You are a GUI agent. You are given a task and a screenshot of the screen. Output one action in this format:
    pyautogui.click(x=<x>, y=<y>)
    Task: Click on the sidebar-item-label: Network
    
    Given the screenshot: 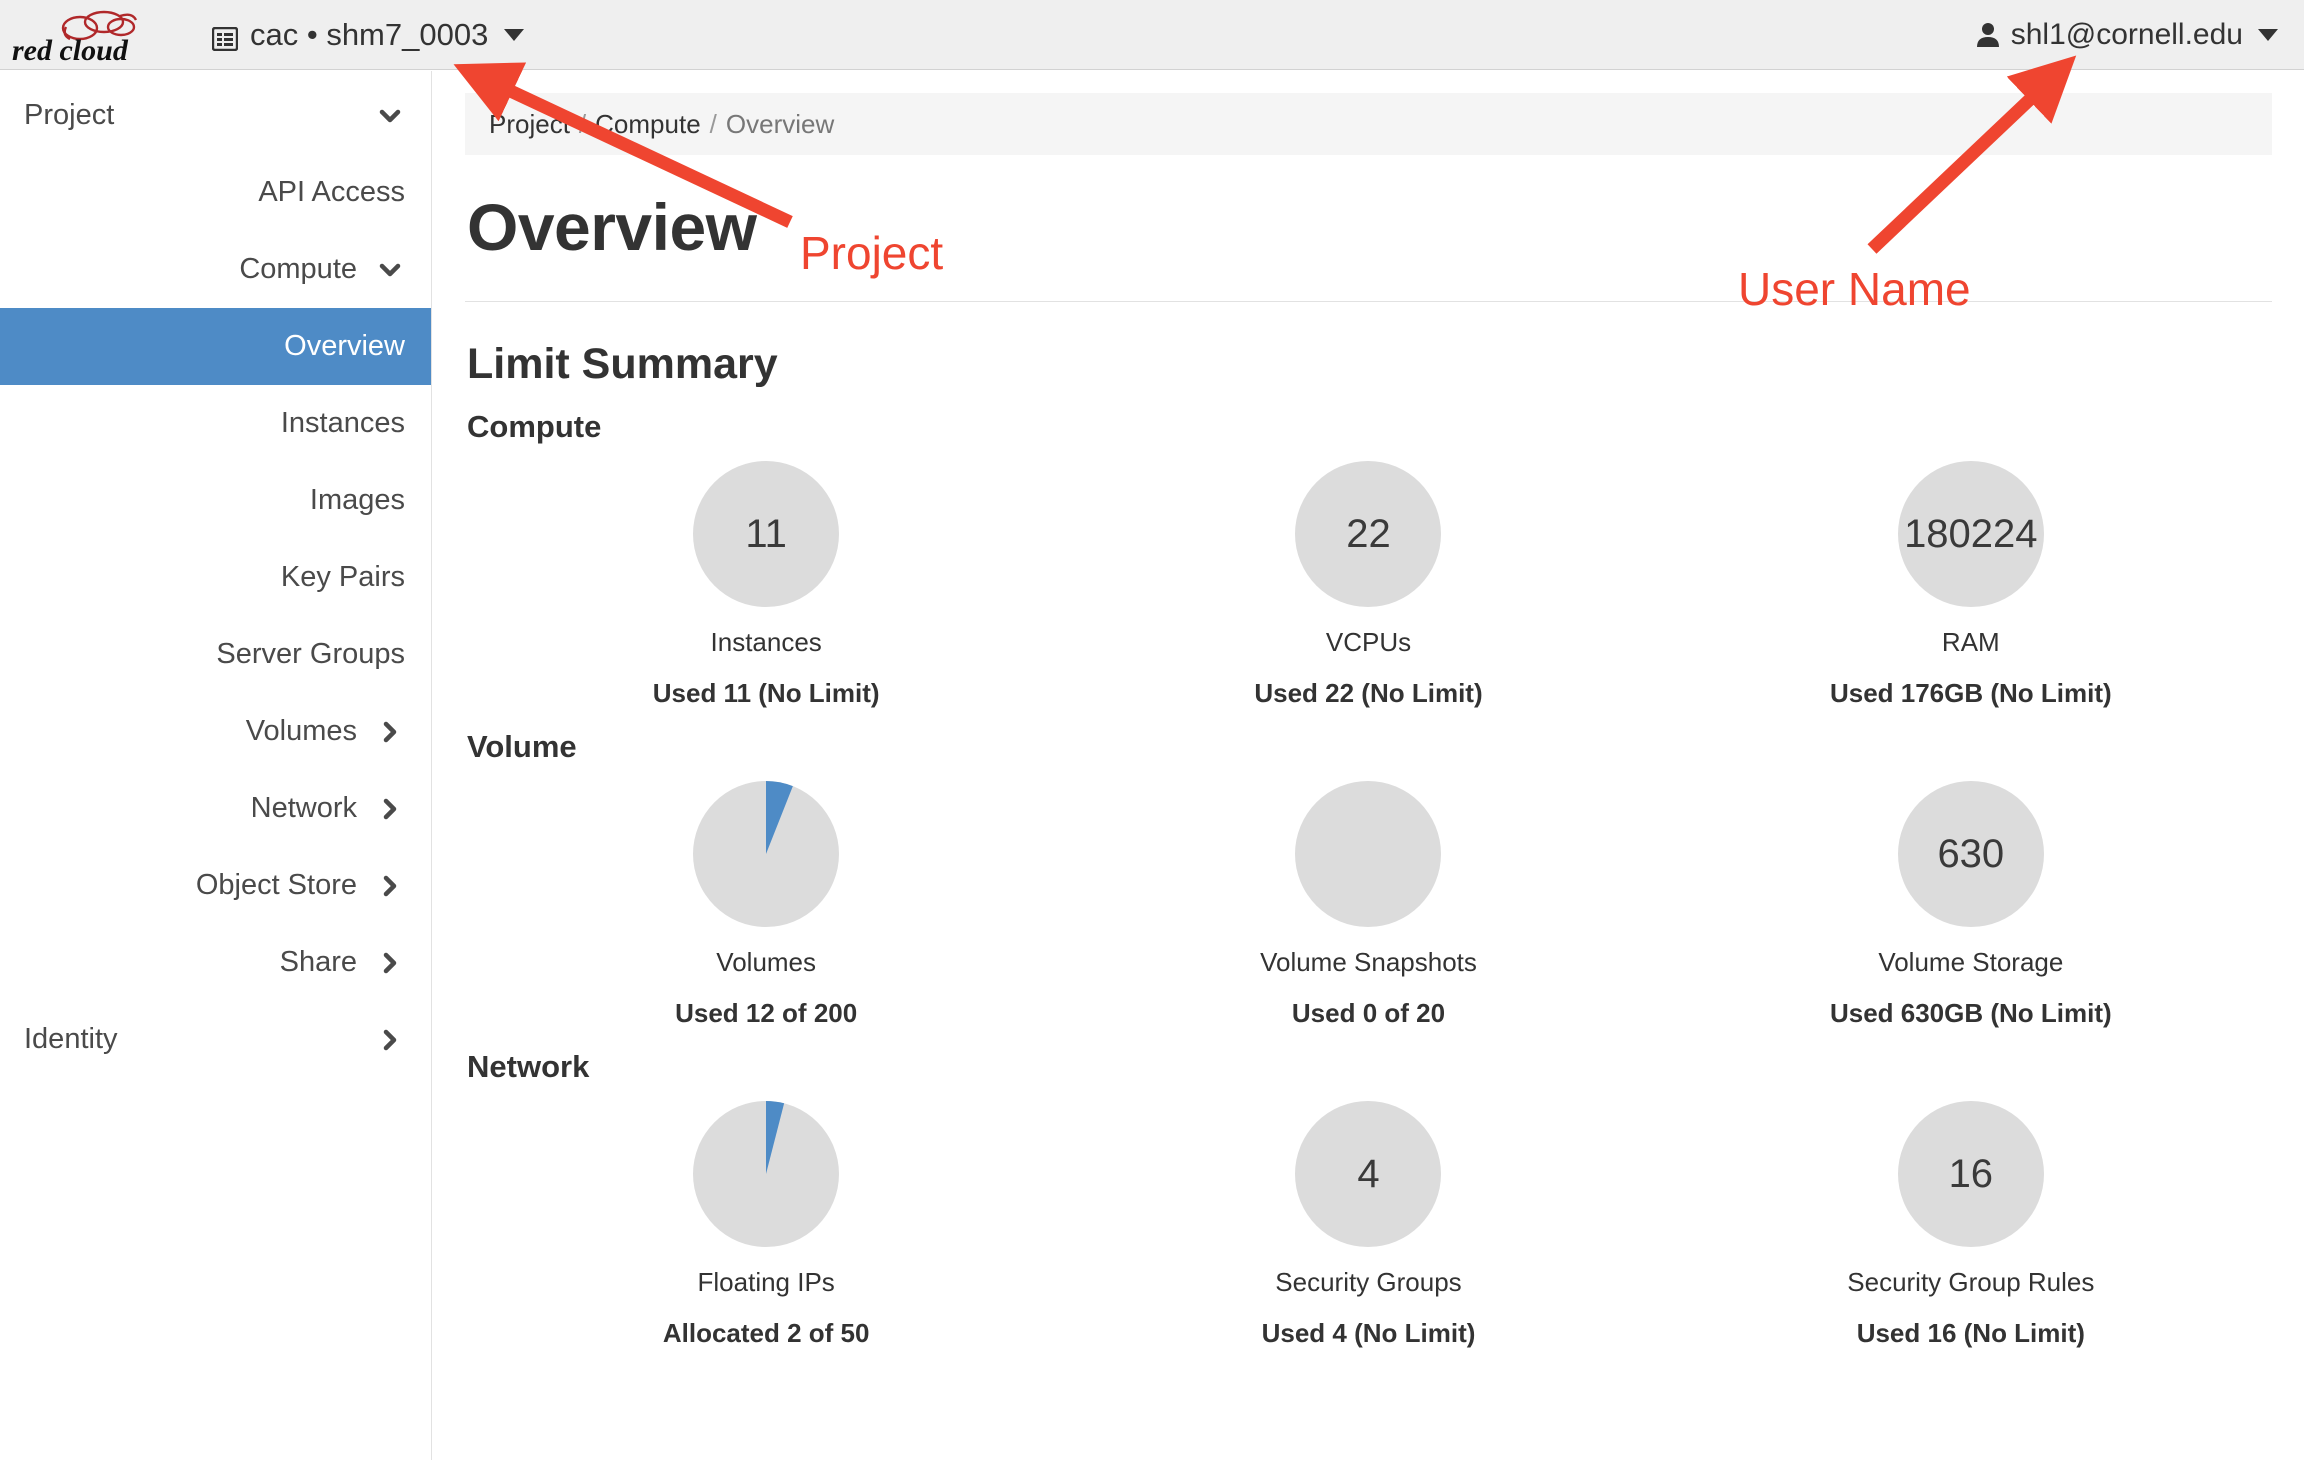 What is the action you would take?
    pyautogui.click(x=303, y=808)
    